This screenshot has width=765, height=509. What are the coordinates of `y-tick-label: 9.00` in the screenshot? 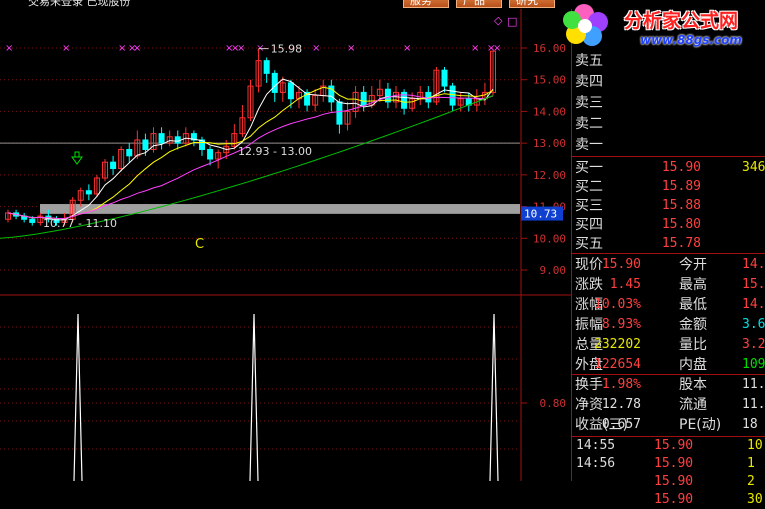 It's located at (553, 270).